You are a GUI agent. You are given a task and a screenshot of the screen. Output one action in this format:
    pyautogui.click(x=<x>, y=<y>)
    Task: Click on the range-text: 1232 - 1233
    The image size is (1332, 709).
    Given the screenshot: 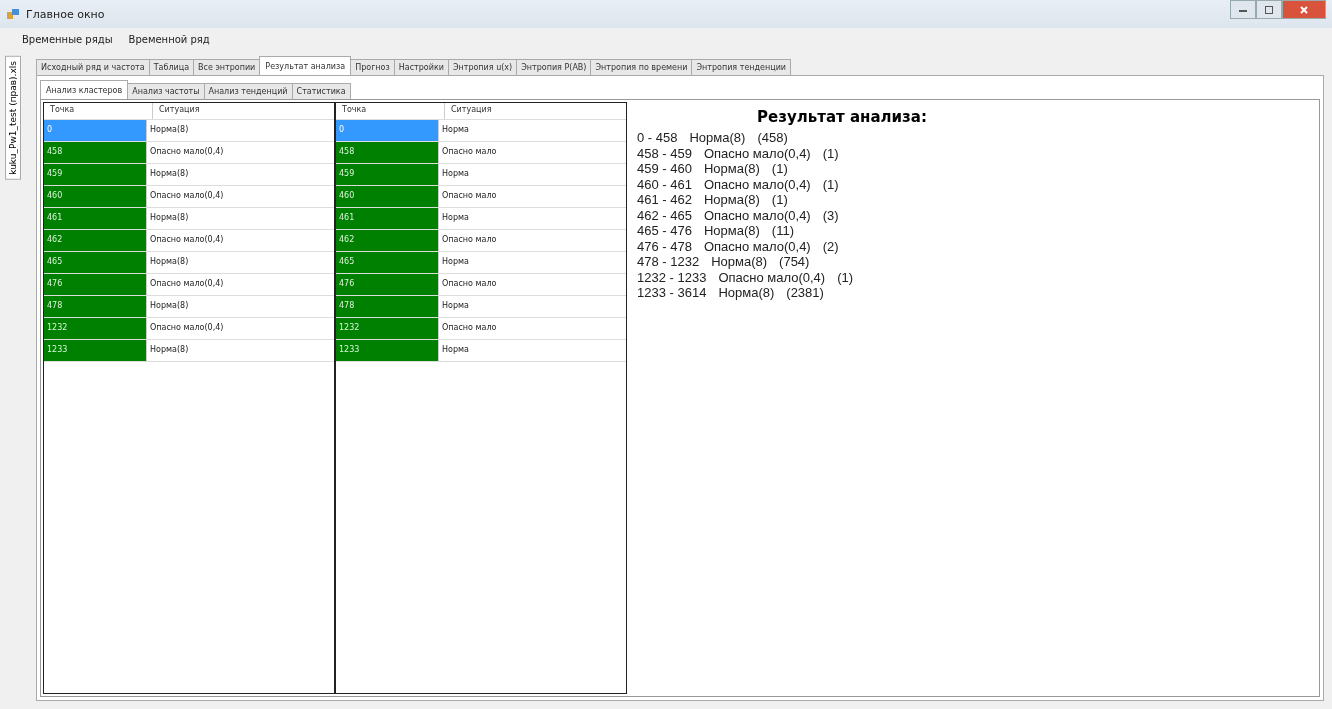 What is the action you would take?
    pyautogui.click(x=672, y=277)
    